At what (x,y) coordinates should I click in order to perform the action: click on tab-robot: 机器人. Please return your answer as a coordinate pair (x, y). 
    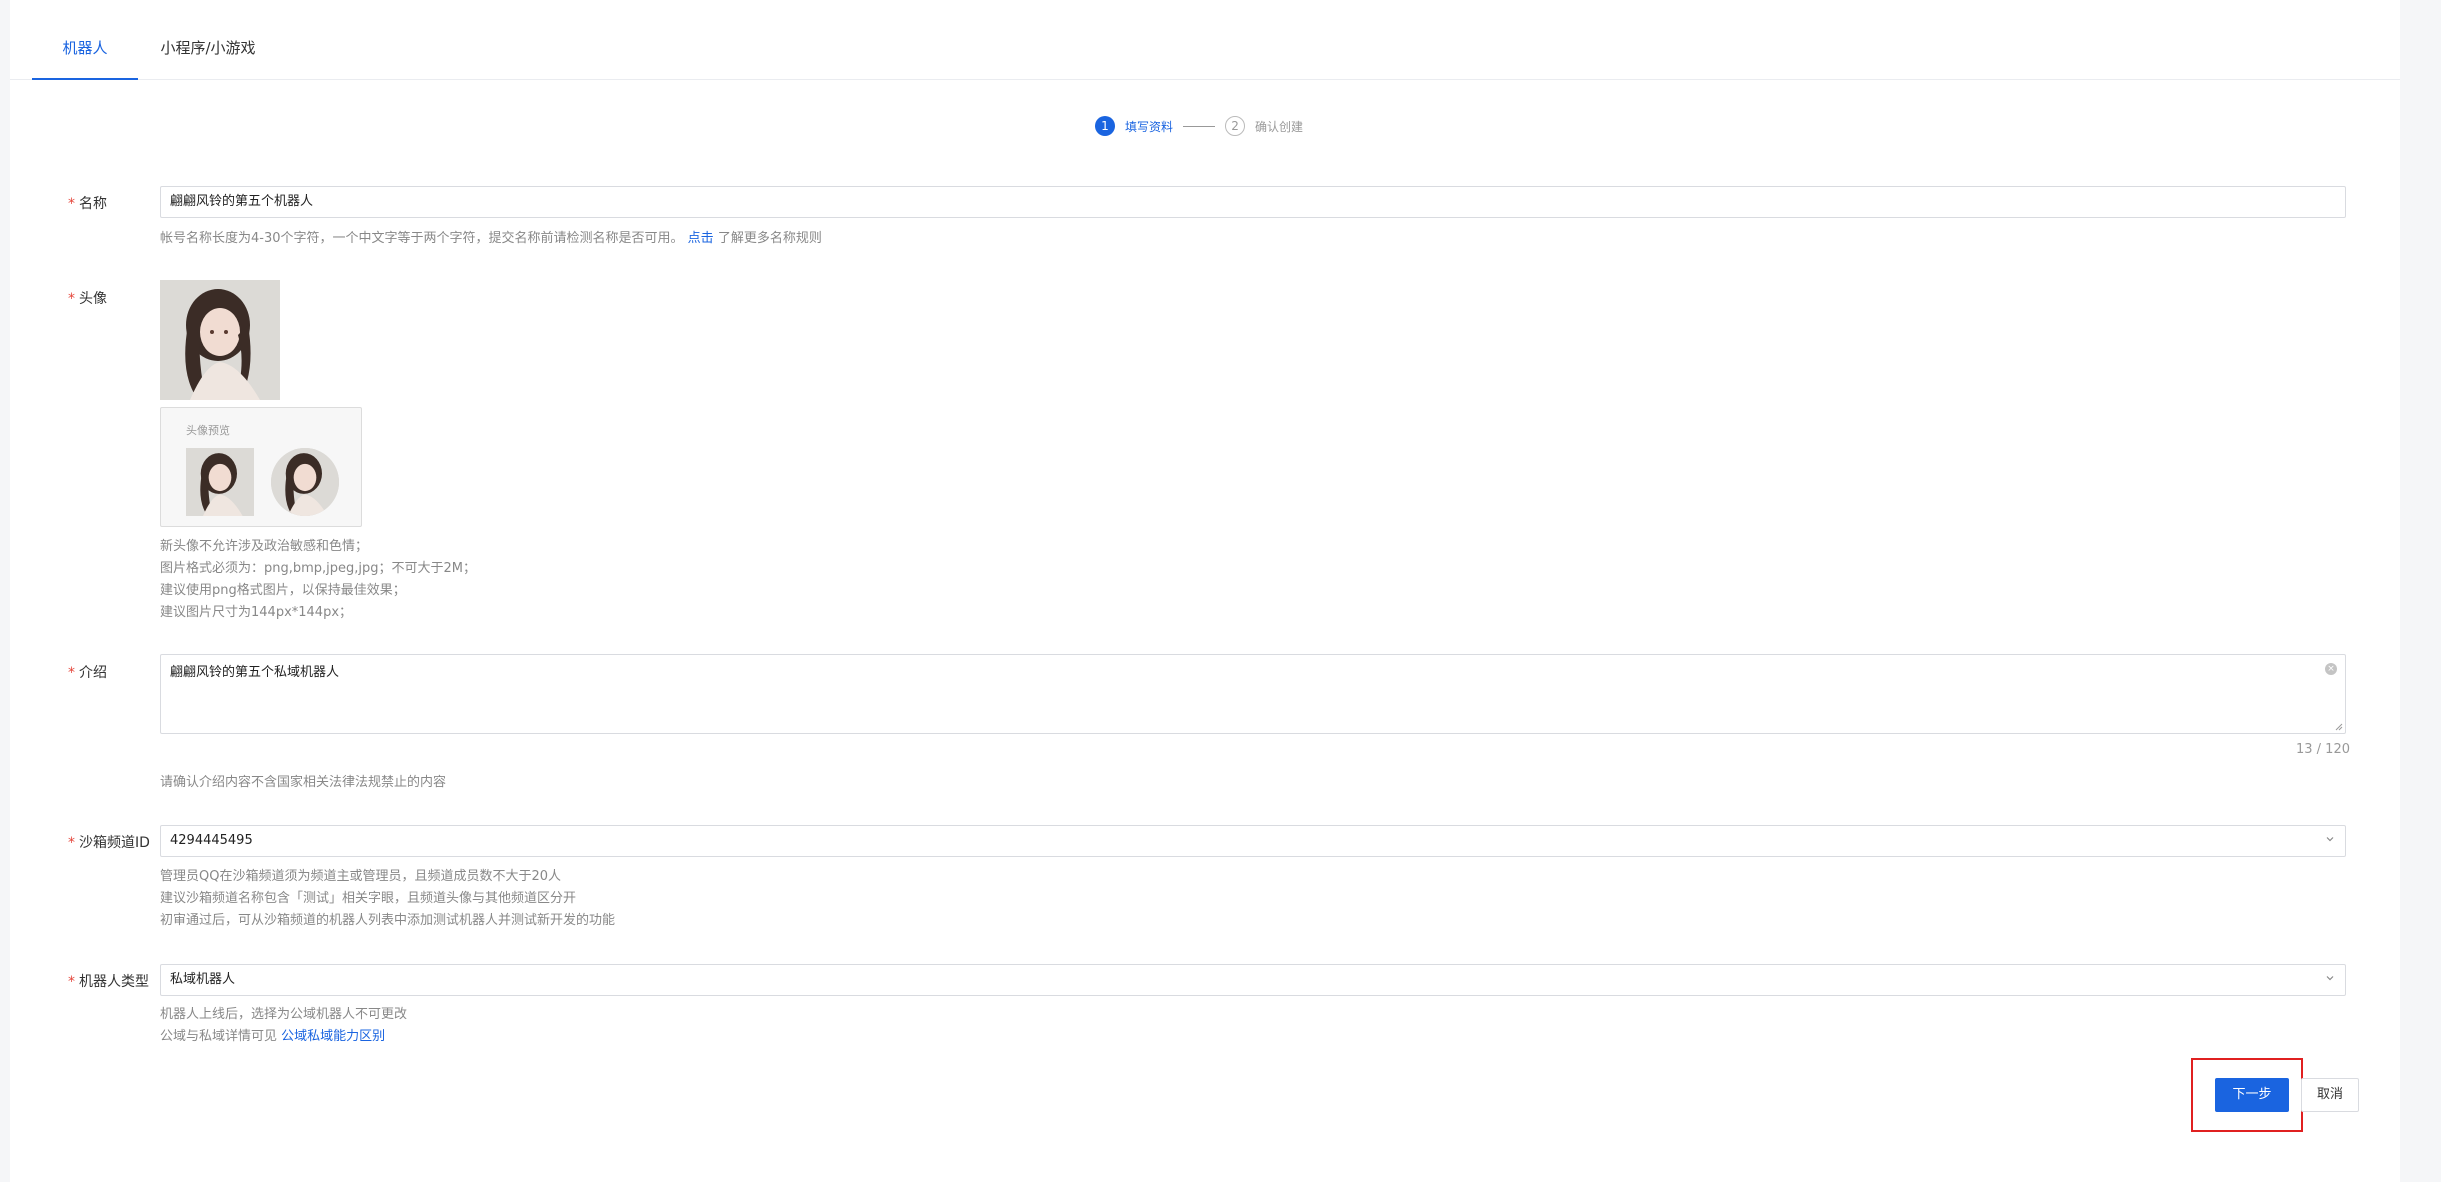
    Looking at the image, I should click on (85, 40).